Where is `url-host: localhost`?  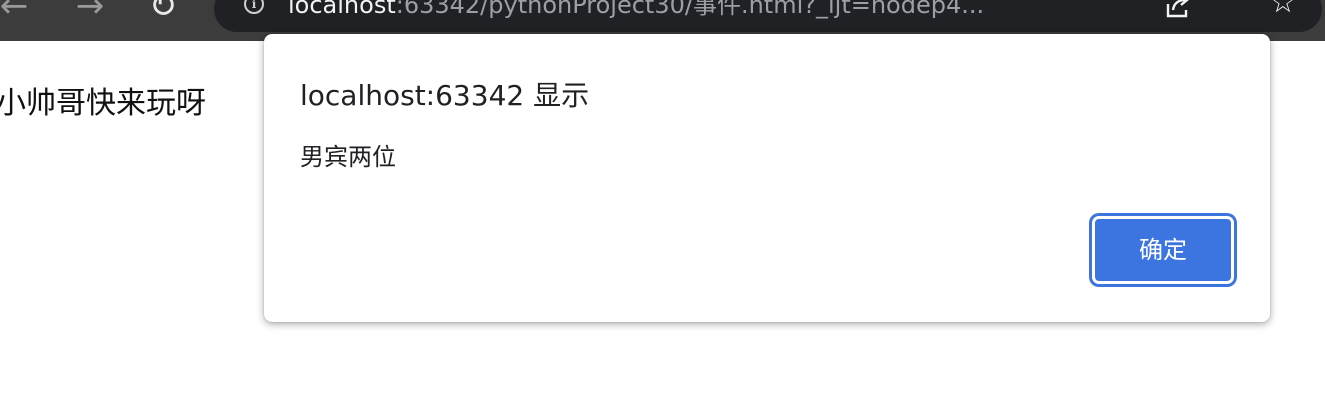 url-host: localhost is located at coordinates (342, 9).